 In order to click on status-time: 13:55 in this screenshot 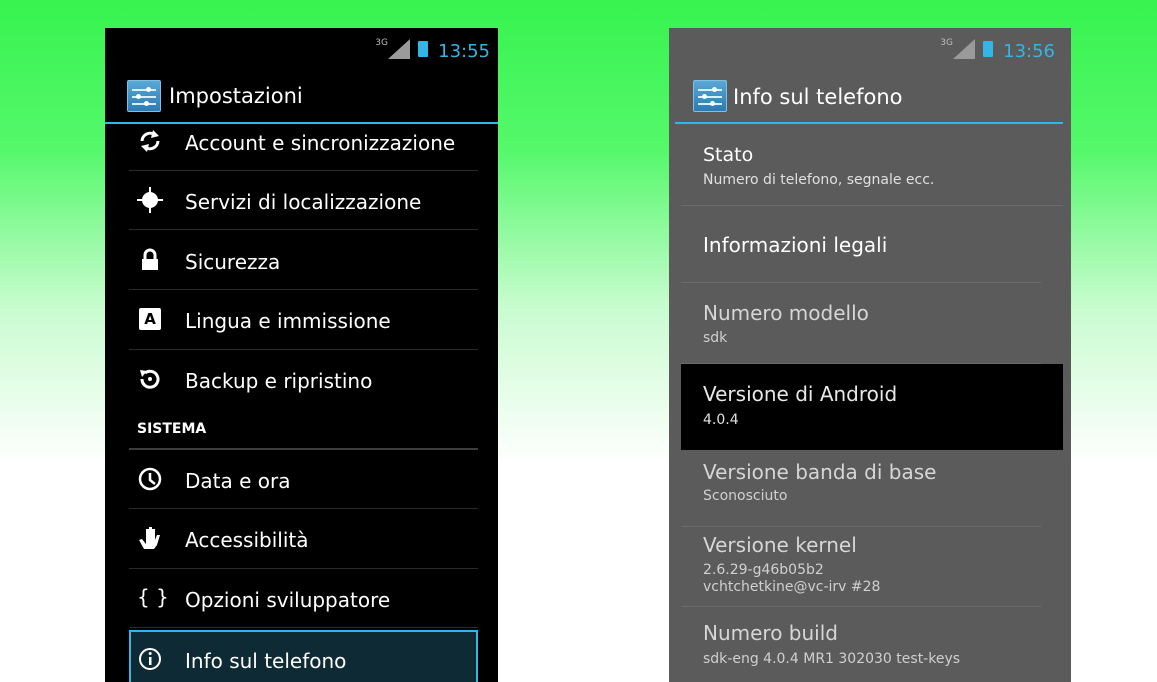, I will do `click(464, 51)`.